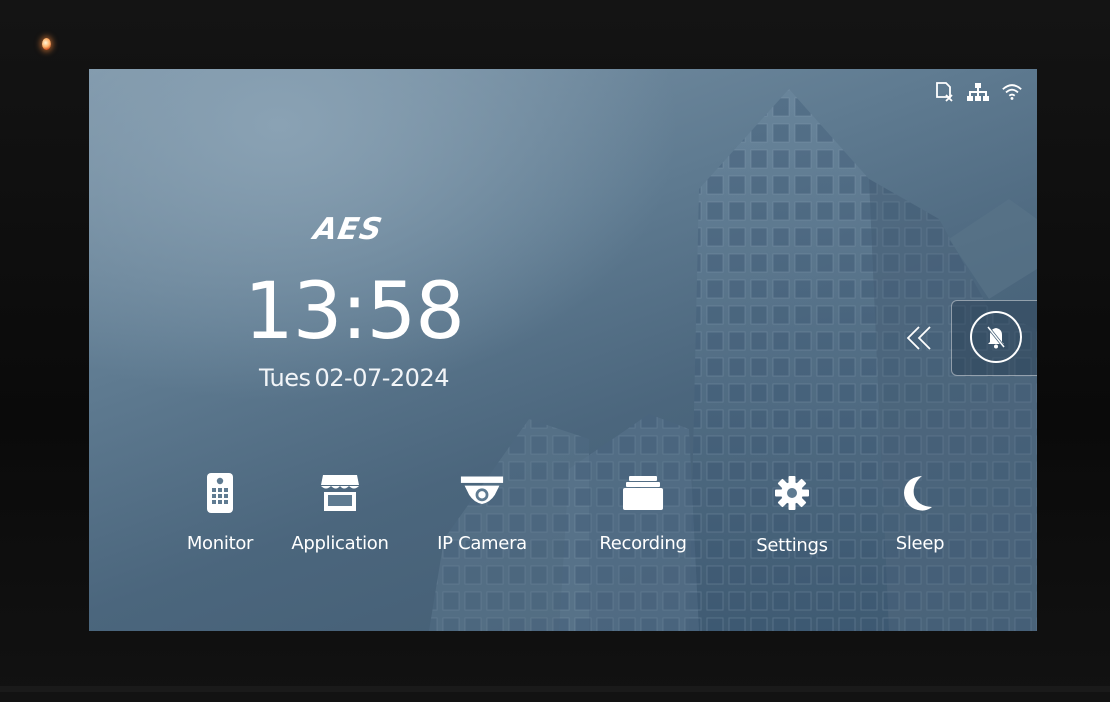  What do you see at coordinates (919, 338) in the screenshot?
I see `double-chevron-left-icon` at bounding box center [919, 338].